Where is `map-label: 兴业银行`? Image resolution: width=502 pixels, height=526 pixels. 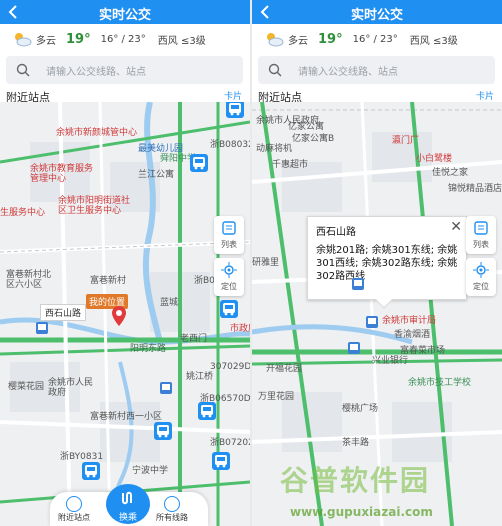 map-label: 兴业银行 is located at coordinates (390, 361).